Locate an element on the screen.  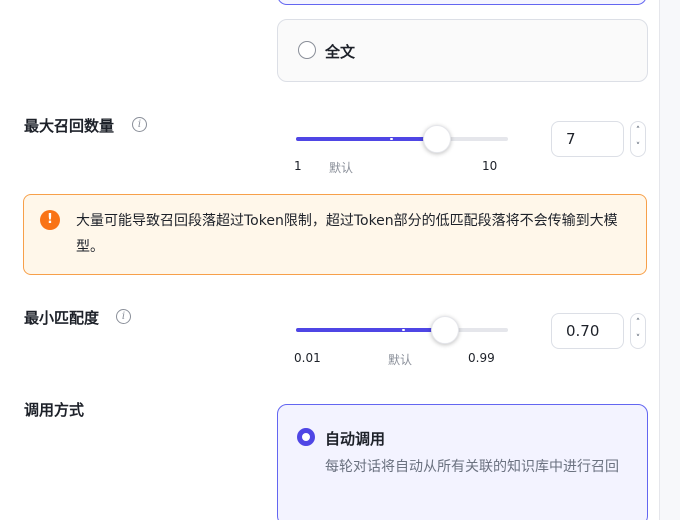
max-recall-default-marker is located at coordinates (391, 139).